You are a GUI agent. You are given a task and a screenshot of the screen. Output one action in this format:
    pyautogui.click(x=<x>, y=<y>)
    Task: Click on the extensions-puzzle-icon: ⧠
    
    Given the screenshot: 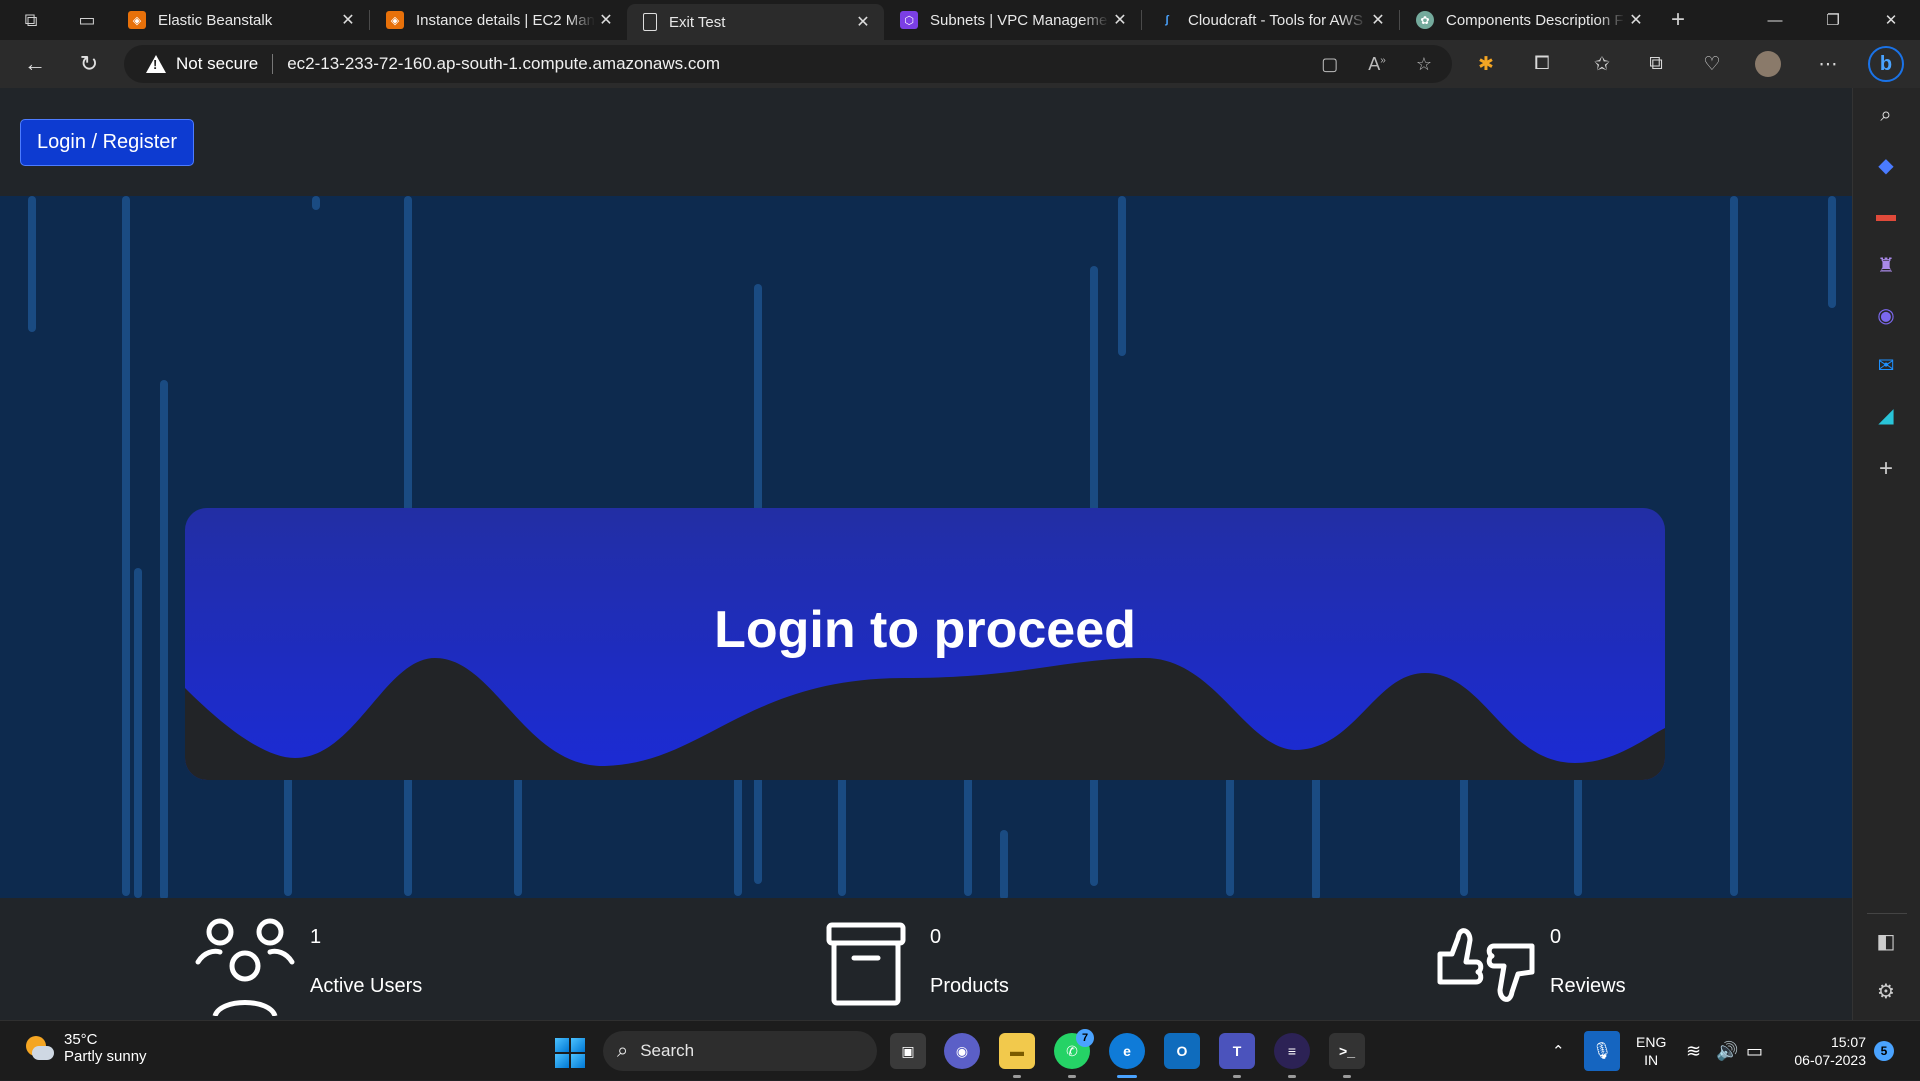 What is the action you would take?
    pyautogui.click(x=1542, y=64)
    